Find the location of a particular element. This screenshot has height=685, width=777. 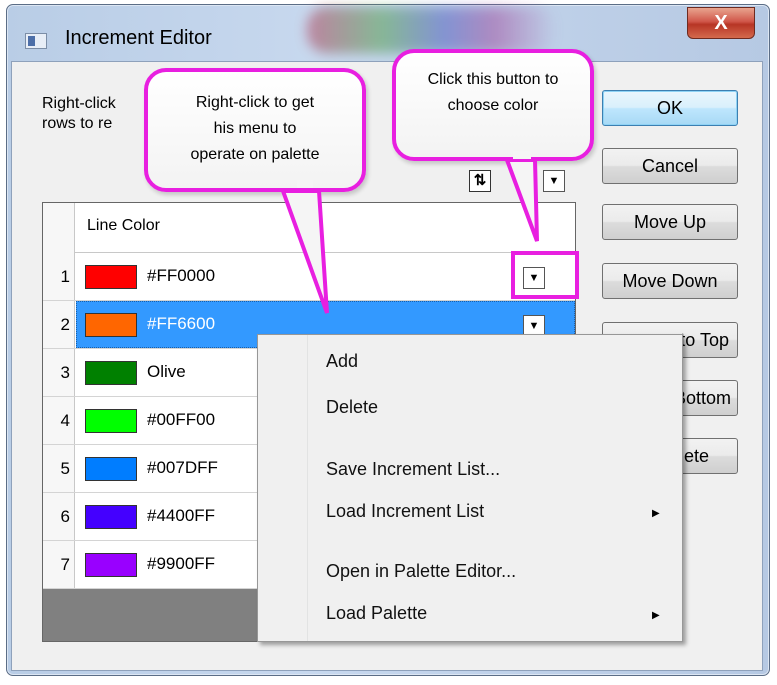

close-button: X is located at coordinates (721, 23).